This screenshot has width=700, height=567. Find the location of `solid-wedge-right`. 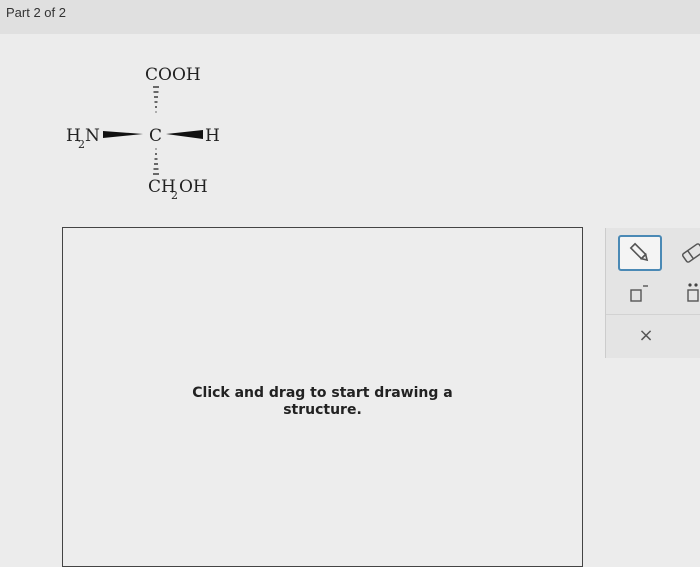

solid-wedge-right is located at coordinates (184, 134).